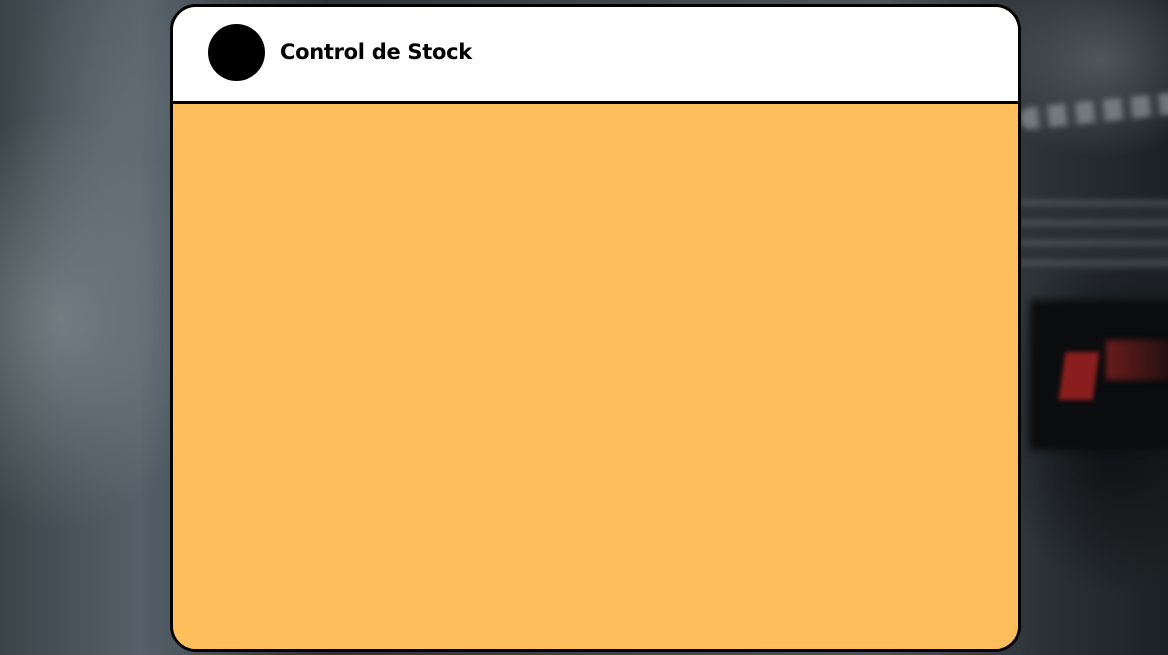  I want to click on avatar, so click(236, 52).